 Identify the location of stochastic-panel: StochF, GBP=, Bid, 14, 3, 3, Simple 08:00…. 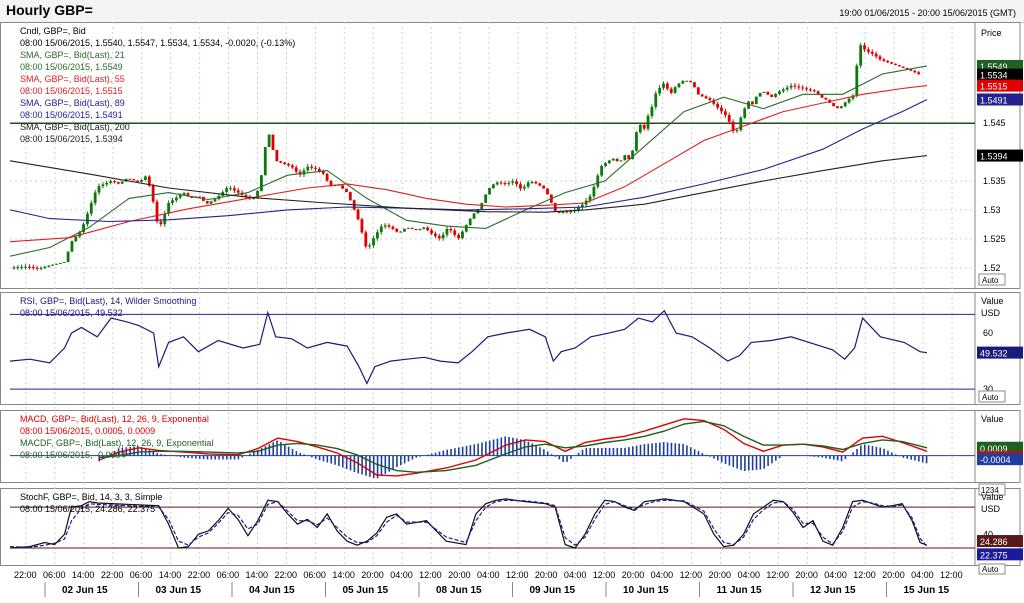
(492, 520).